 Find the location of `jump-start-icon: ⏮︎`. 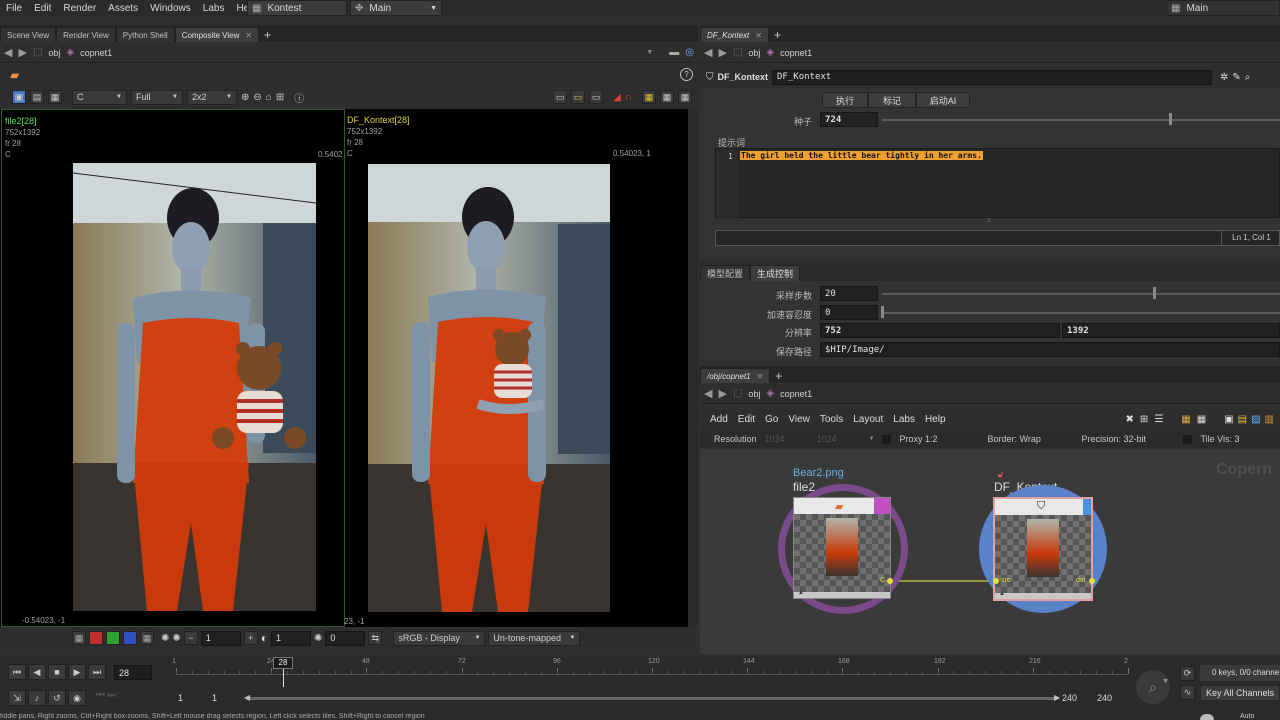

jump-start-icon: ⏮︎ is located at coordinates (17, 672).